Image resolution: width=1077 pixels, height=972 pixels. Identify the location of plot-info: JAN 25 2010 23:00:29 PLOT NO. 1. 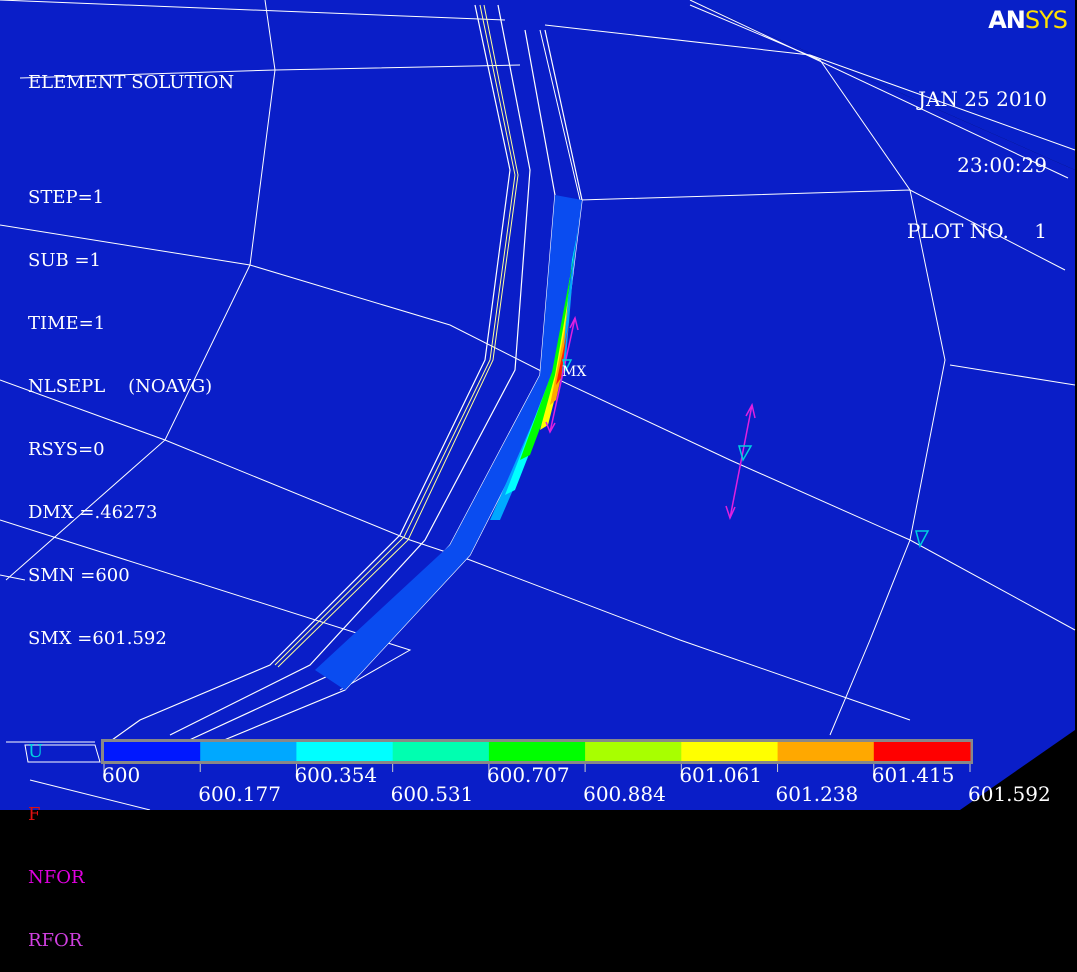
(977, 154).